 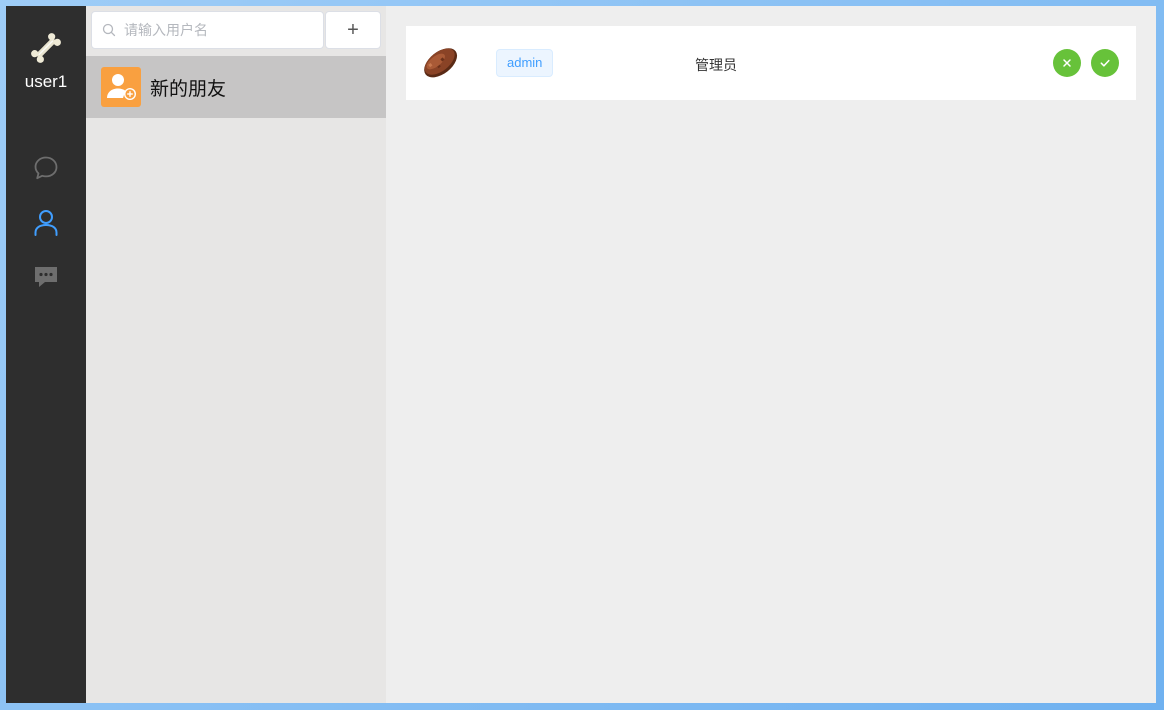 What do you see at coordinates (219, 30) in the screenshot?
I see `search-input` at bounding box center [219, 30].